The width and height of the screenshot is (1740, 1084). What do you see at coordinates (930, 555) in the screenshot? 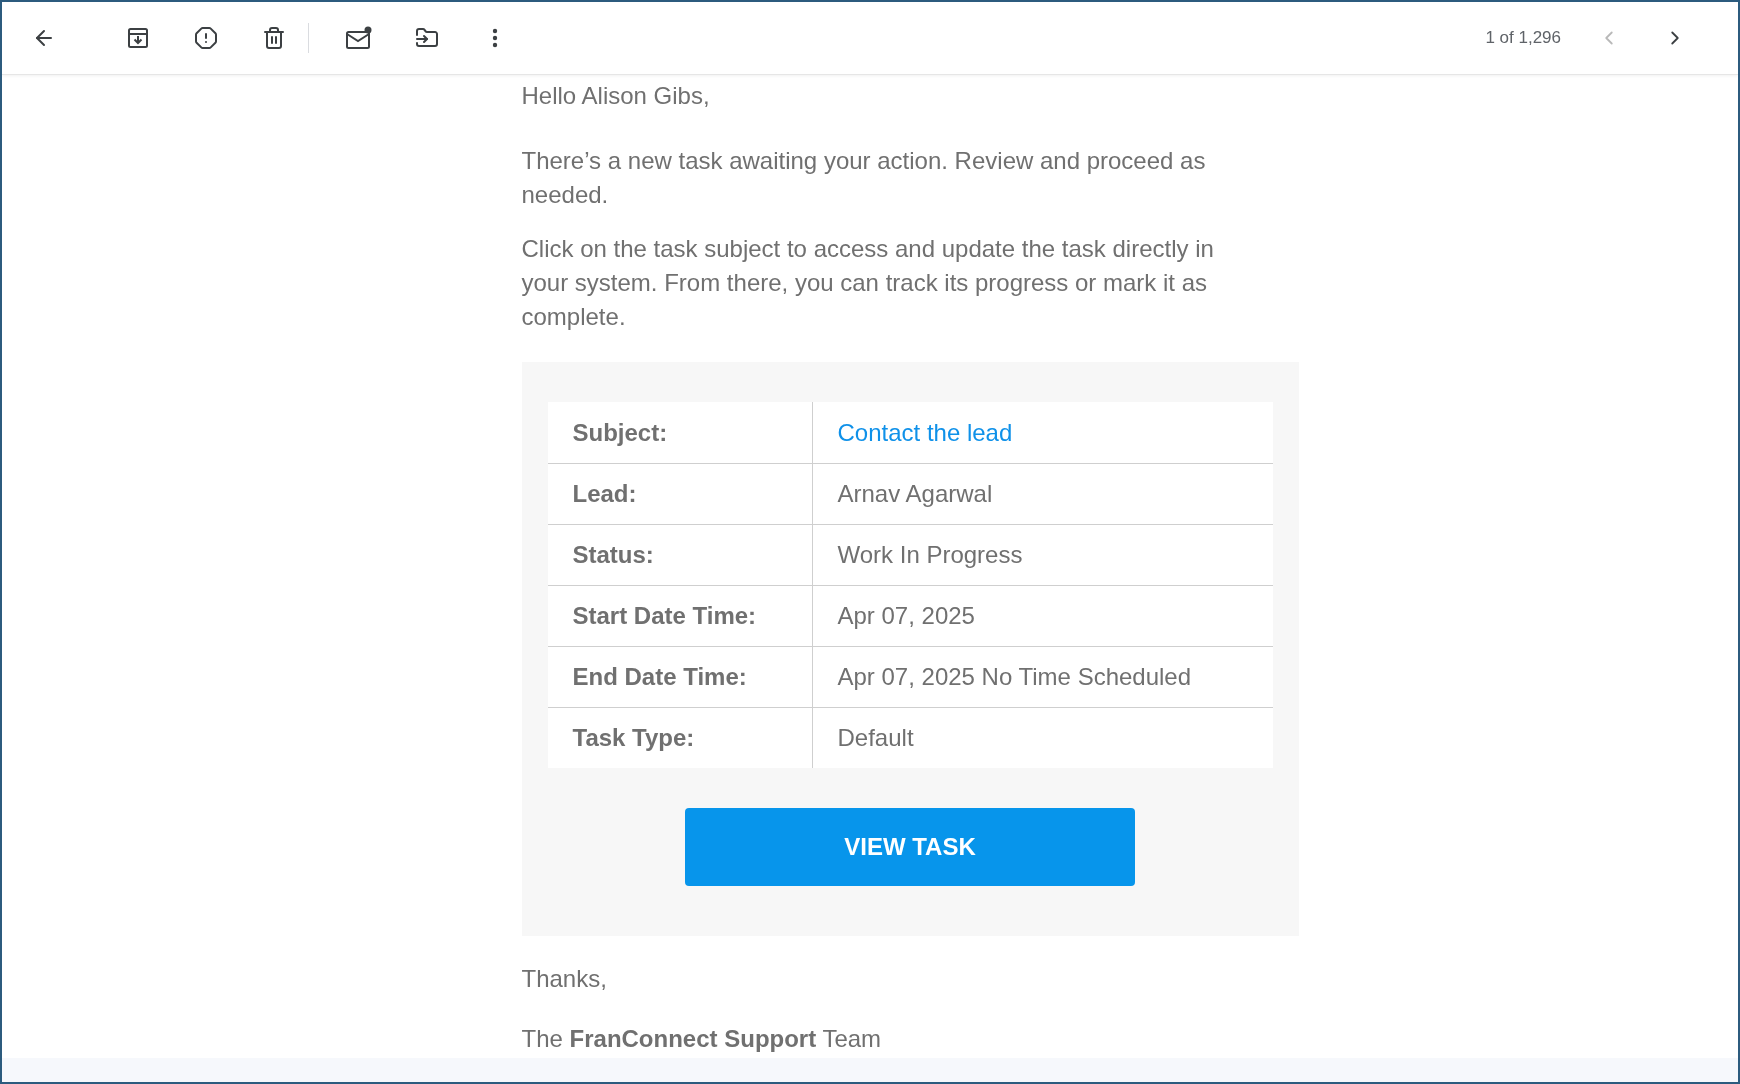
I see `field-text: Work In Progress` at bounding box center [930, 555].